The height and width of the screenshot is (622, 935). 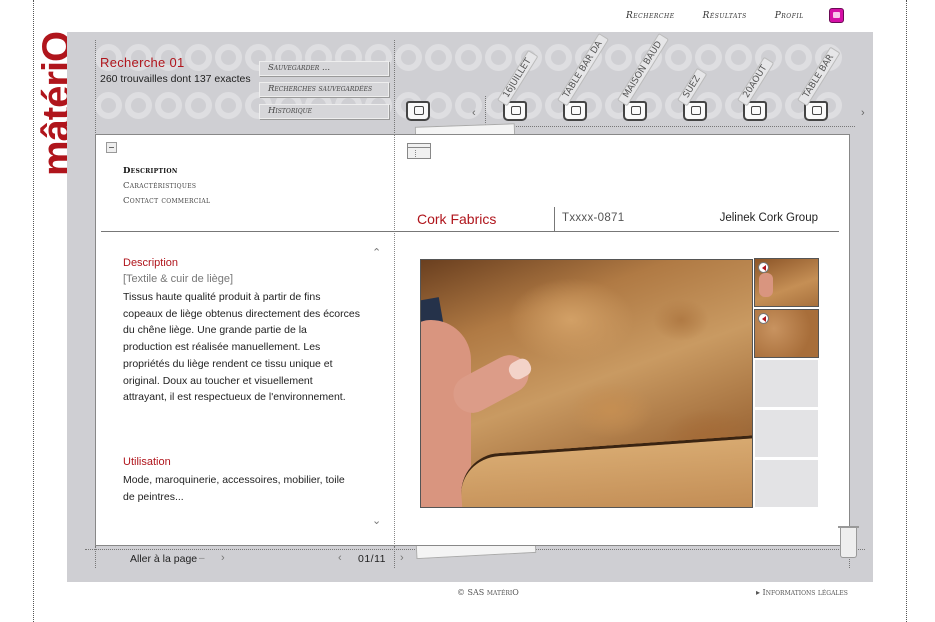 What do you see at coordinates (175, 79) in the screenshot?
I see `search-result-count: 260 trouvailles dont 137 exactes` at bounding box center [175, 79].